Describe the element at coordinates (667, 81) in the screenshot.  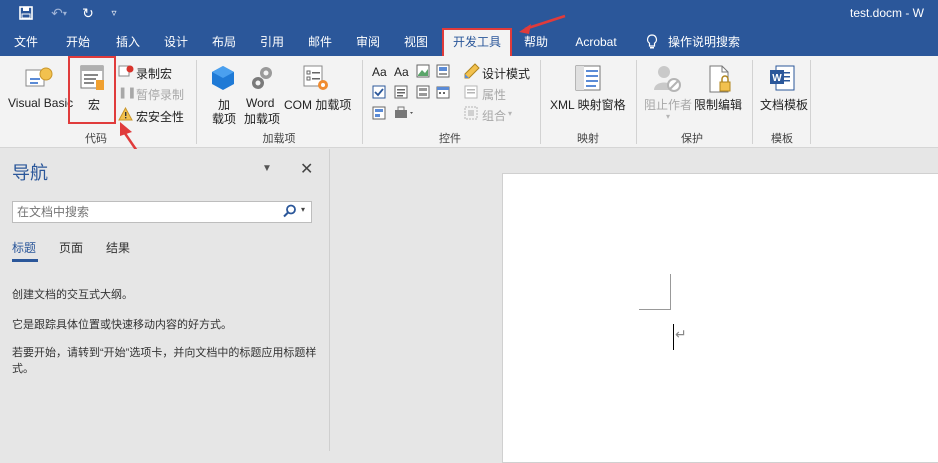
I see `block-authors-icon` at that location.